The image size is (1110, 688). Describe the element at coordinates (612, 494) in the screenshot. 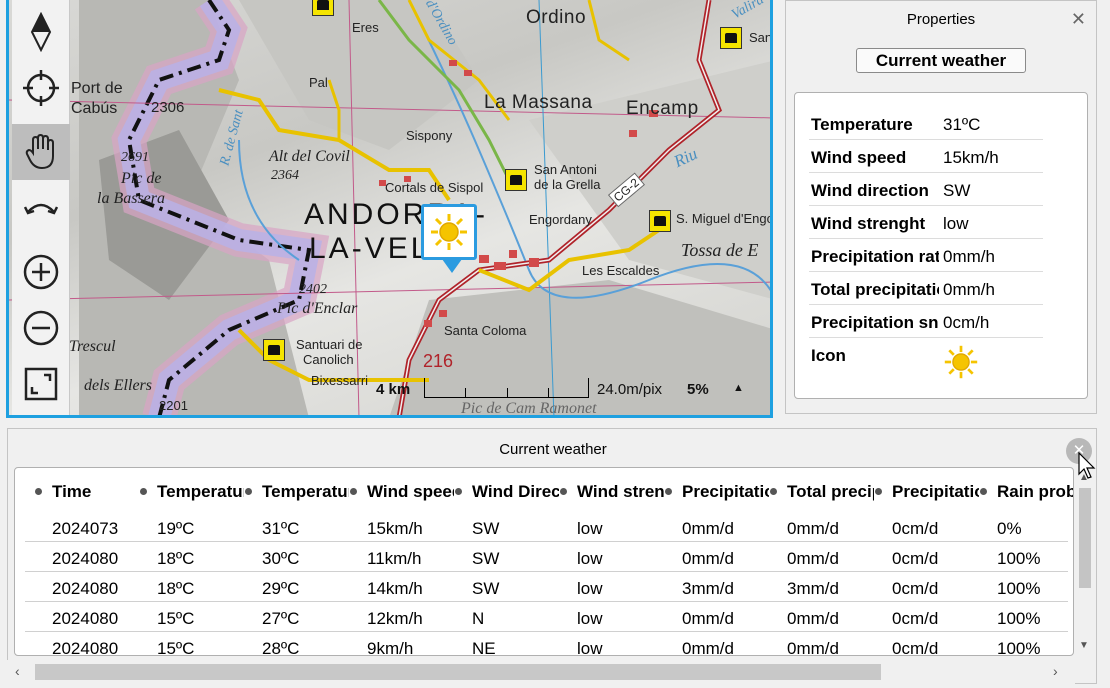

I see `column-header: Wind strenght` at that location.